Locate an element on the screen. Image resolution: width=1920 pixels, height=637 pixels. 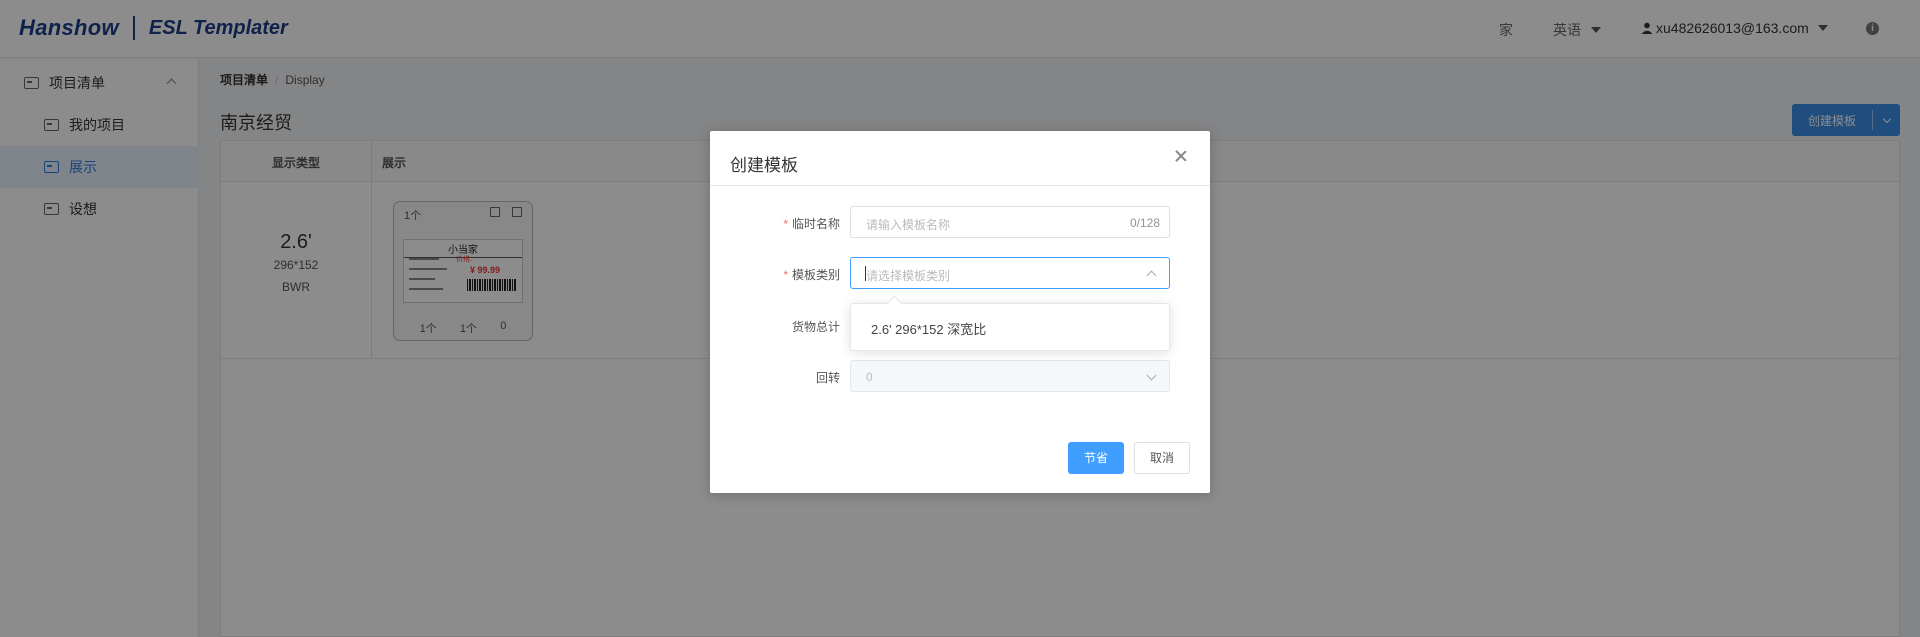
dialog-title: 创建模板 is located at coordinates (764, 165).